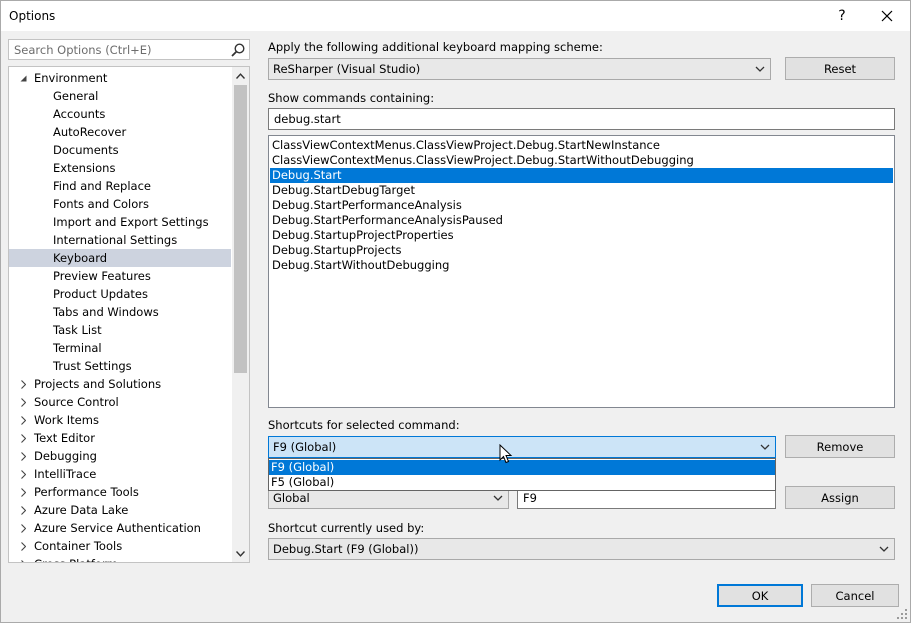 Image resolution: width=911 pixels, height=623 pixels. Describe the element at coordinates (455, 16) in the screenshot. I see `title-bar: Options ?` at that location.